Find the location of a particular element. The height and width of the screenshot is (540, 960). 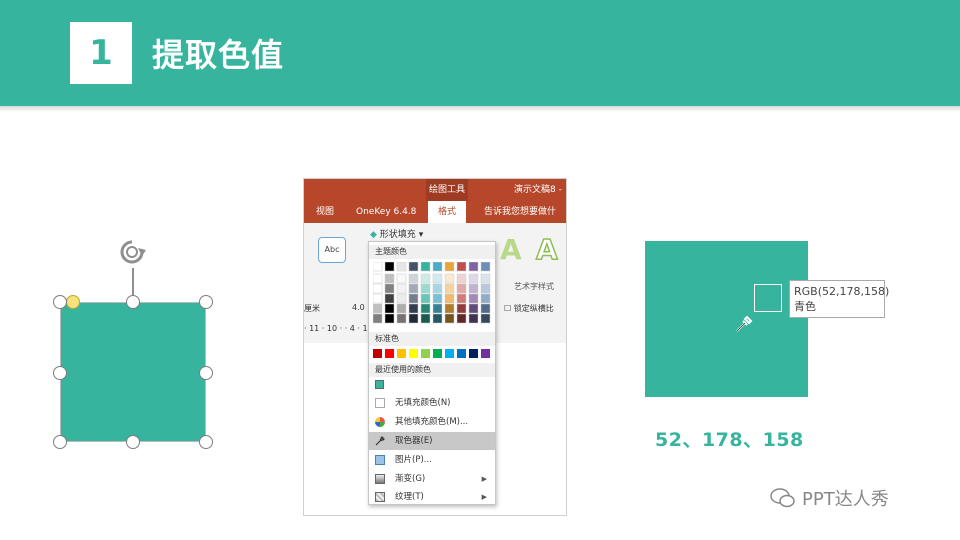

wordart-style-a: A is located at coordinates (511, 249).